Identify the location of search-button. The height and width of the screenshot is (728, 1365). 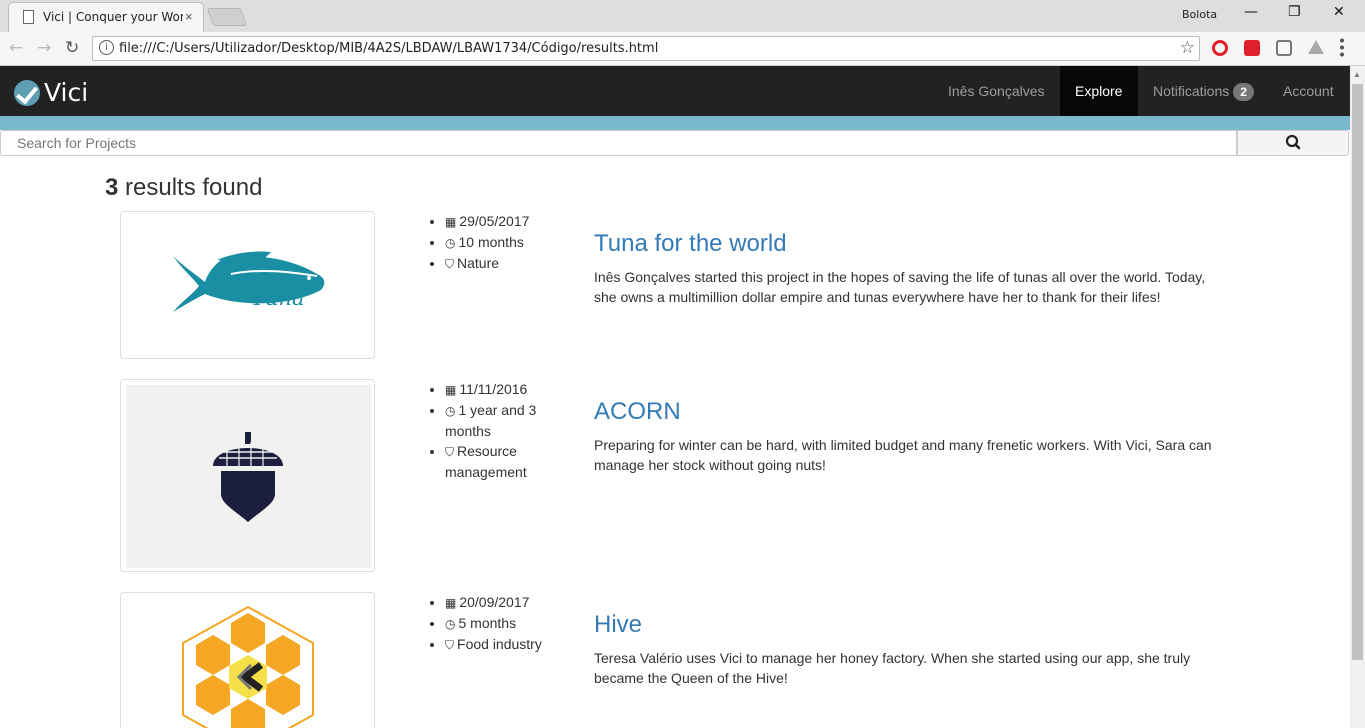
(1293, 143).